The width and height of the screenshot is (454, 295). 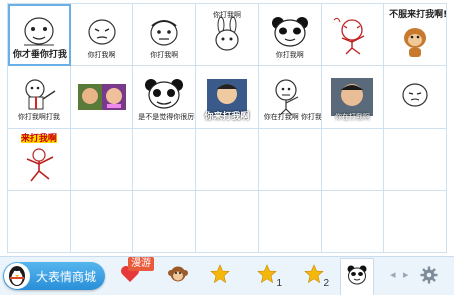 What do you see at coordinates (406, 274) in the screenshot?
I see `next-arrow-button: ▸` at bounding box center [406, 274].